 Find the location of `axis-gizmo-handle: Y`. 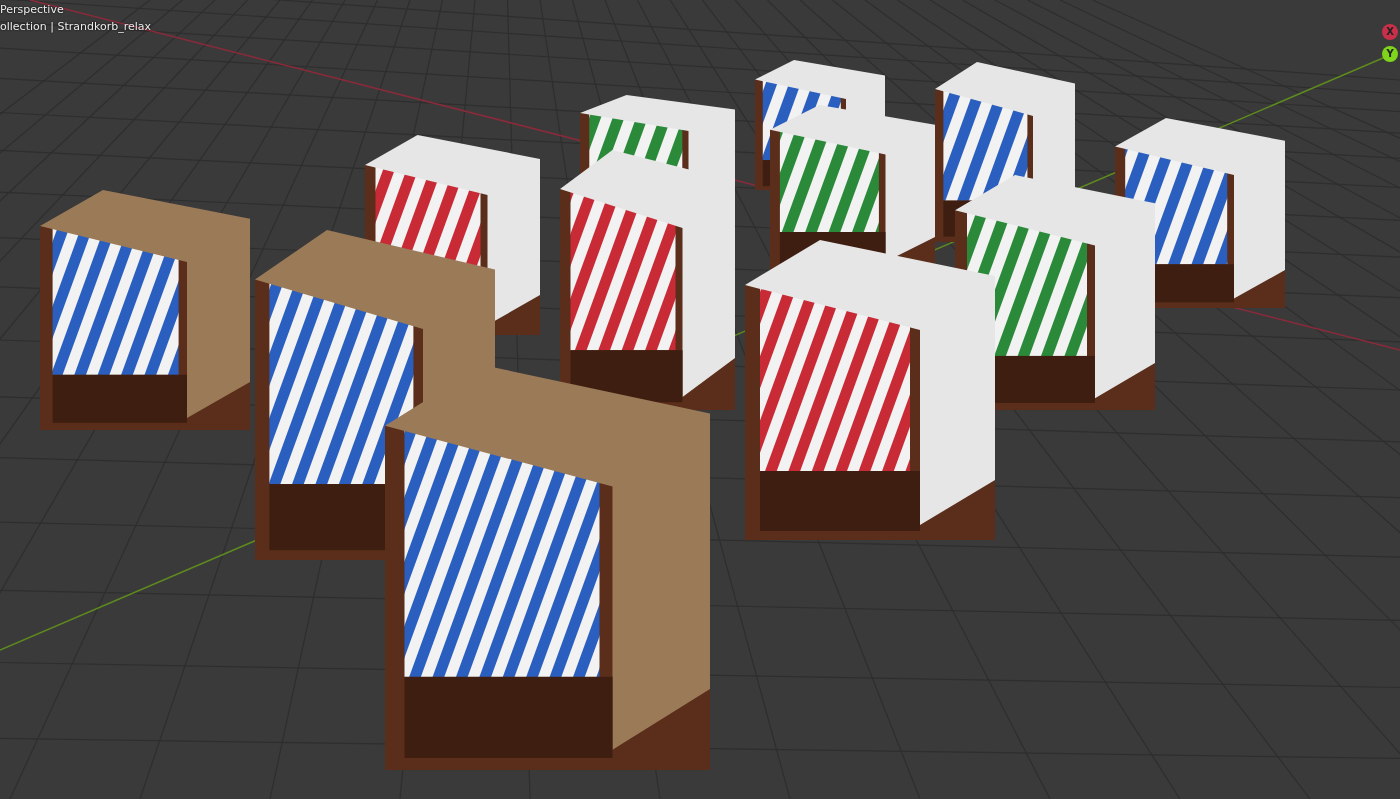

axis-gizmo-handle: Y is located at coordinates (1390, 54).